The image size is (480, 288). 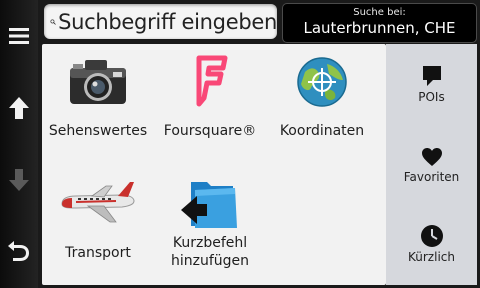 I want to click on left-nav-bar, so click(x=19, y=144).